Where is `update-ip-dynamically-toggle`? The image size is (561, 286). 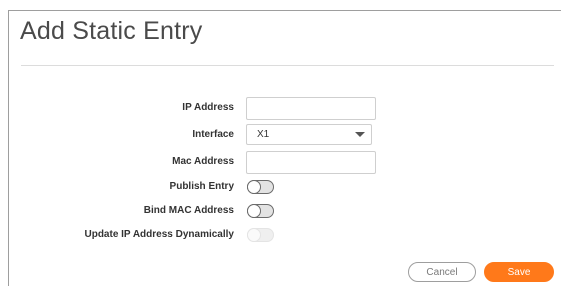 update-ip-dynamically-toggle is located at coordinates (260, 235).